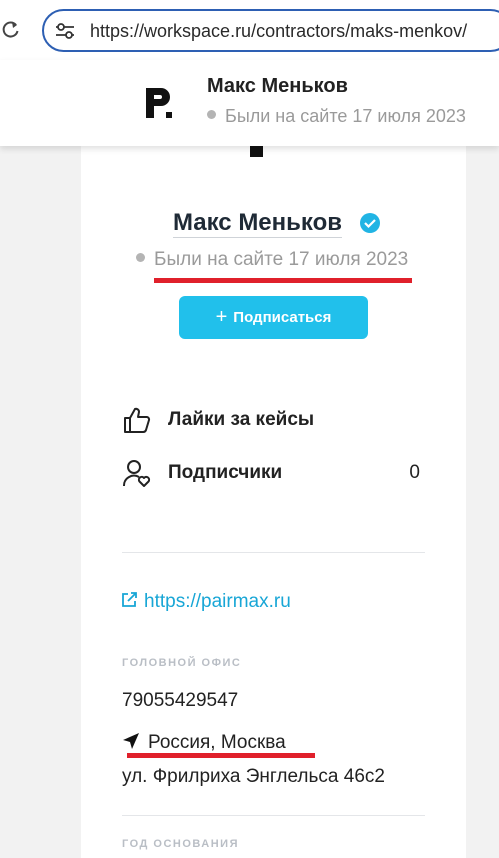  What do you see at coordinates (241, 419) in the screenshot?
I see `stat-likes-label: Лайки за кейсы` at bounding box center [241, 419].